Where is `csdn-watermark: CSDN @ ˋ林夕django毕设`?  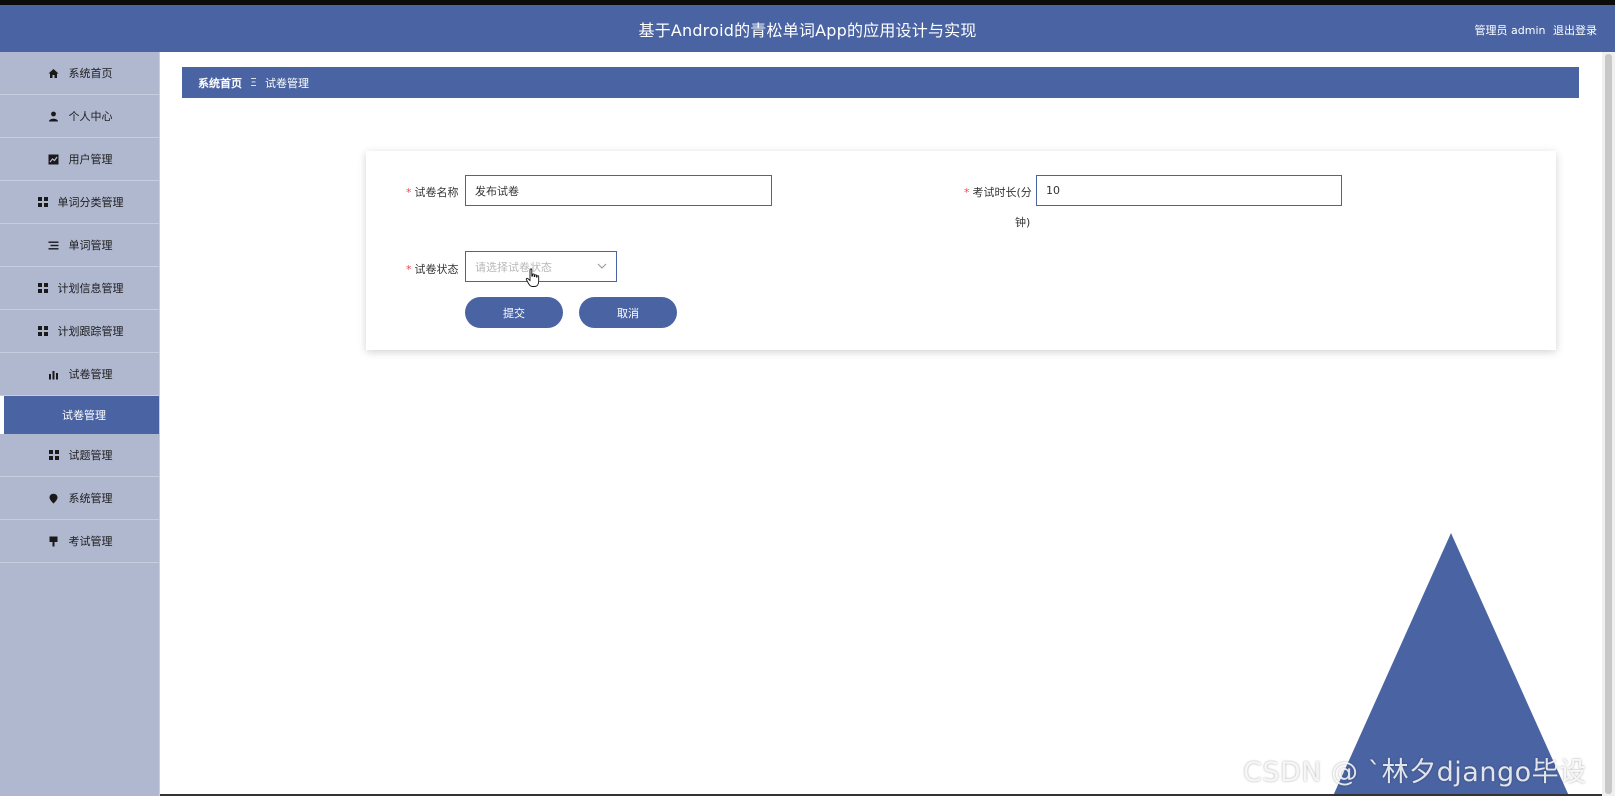
csdn-watermark: CSDN @ ˋ林夕django毕设 is located at coordinates (1415, 772).